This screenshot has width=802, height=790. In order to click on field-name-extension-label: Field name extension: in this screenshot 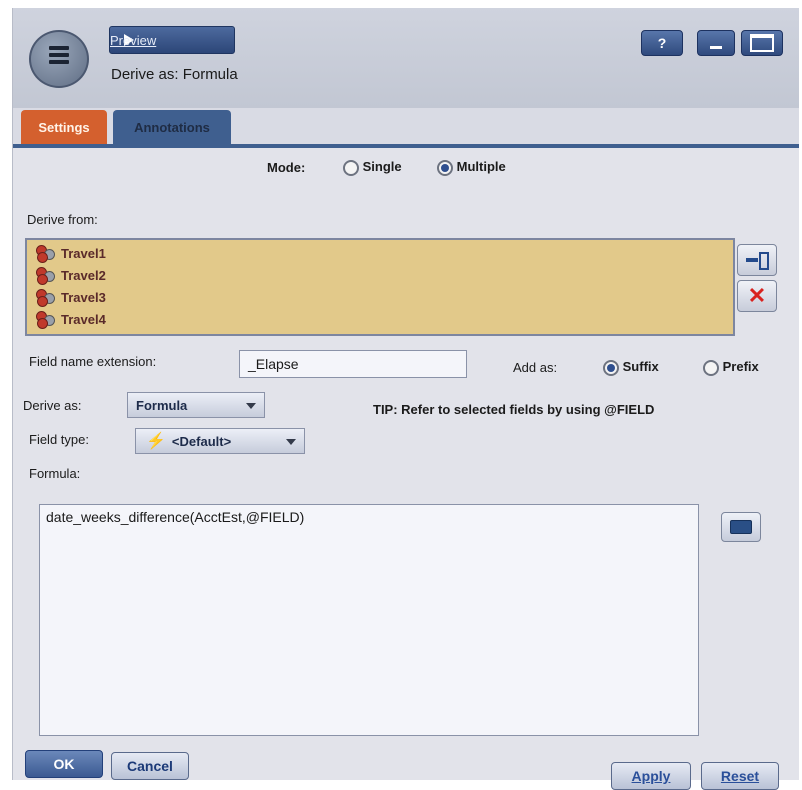, I will do `click(93, 361)`.